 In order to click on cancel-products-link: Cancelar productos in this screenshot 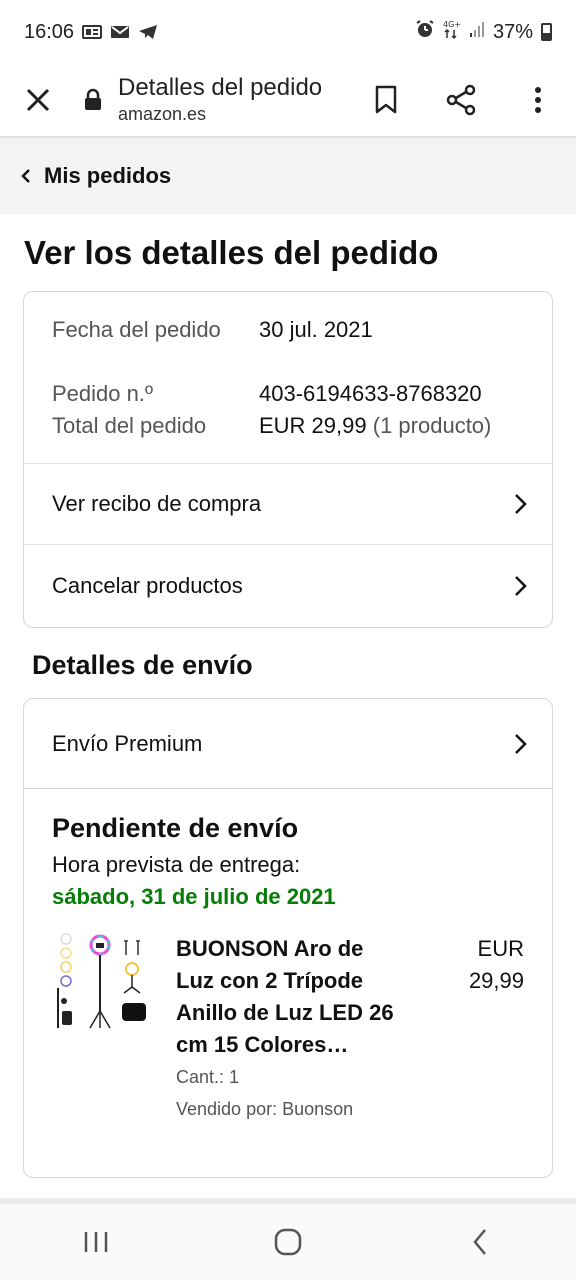, I will do `click(288, 585)`.